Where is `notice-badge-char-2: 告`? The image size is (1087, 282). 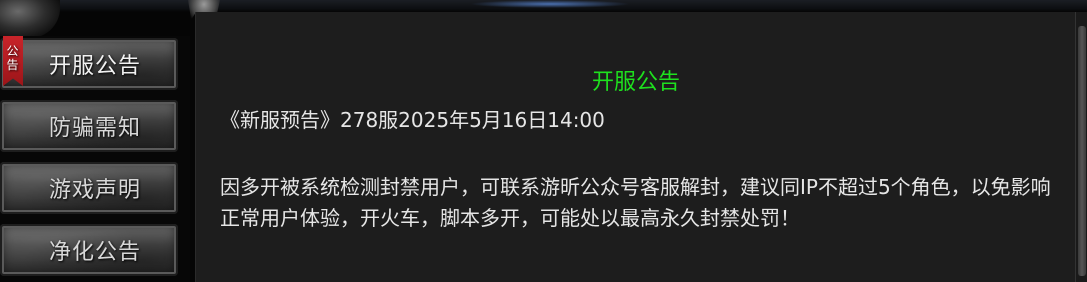
notice-badge-char-2: 告 is located at coordinates (13, 65).